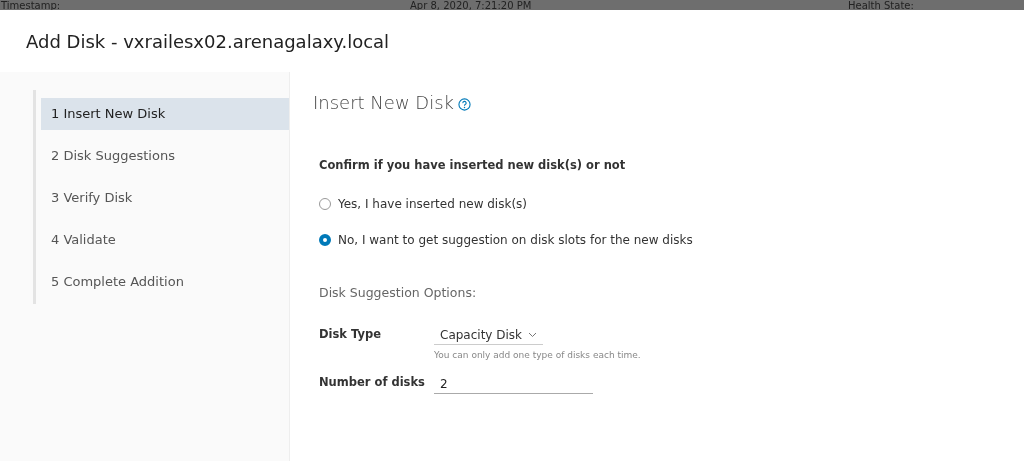  I want to click on disk-type-dropdown: Capacity Disk, so click(489, 336).